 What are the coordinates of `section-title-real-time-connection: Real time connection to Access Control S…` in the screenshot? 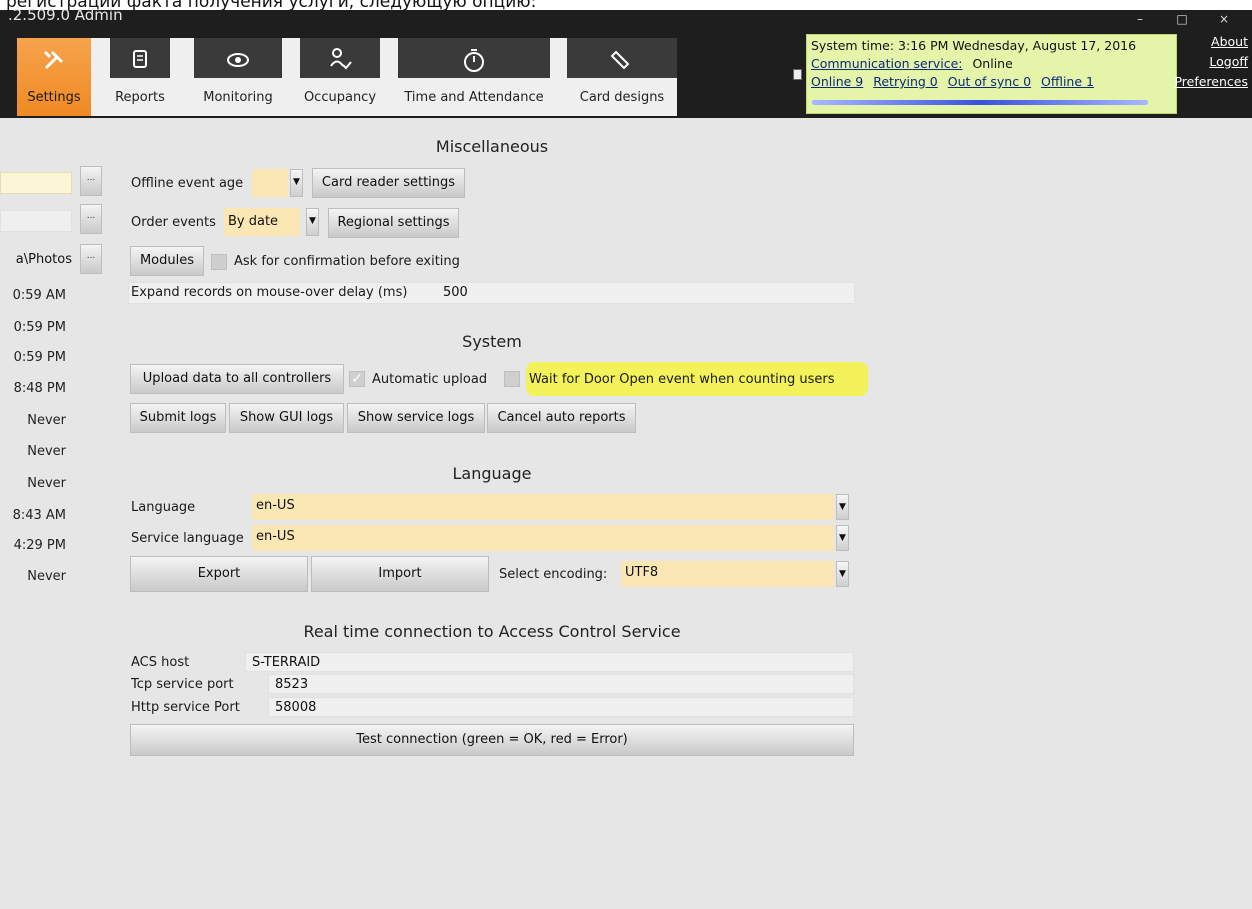 It's located at (492, 631).